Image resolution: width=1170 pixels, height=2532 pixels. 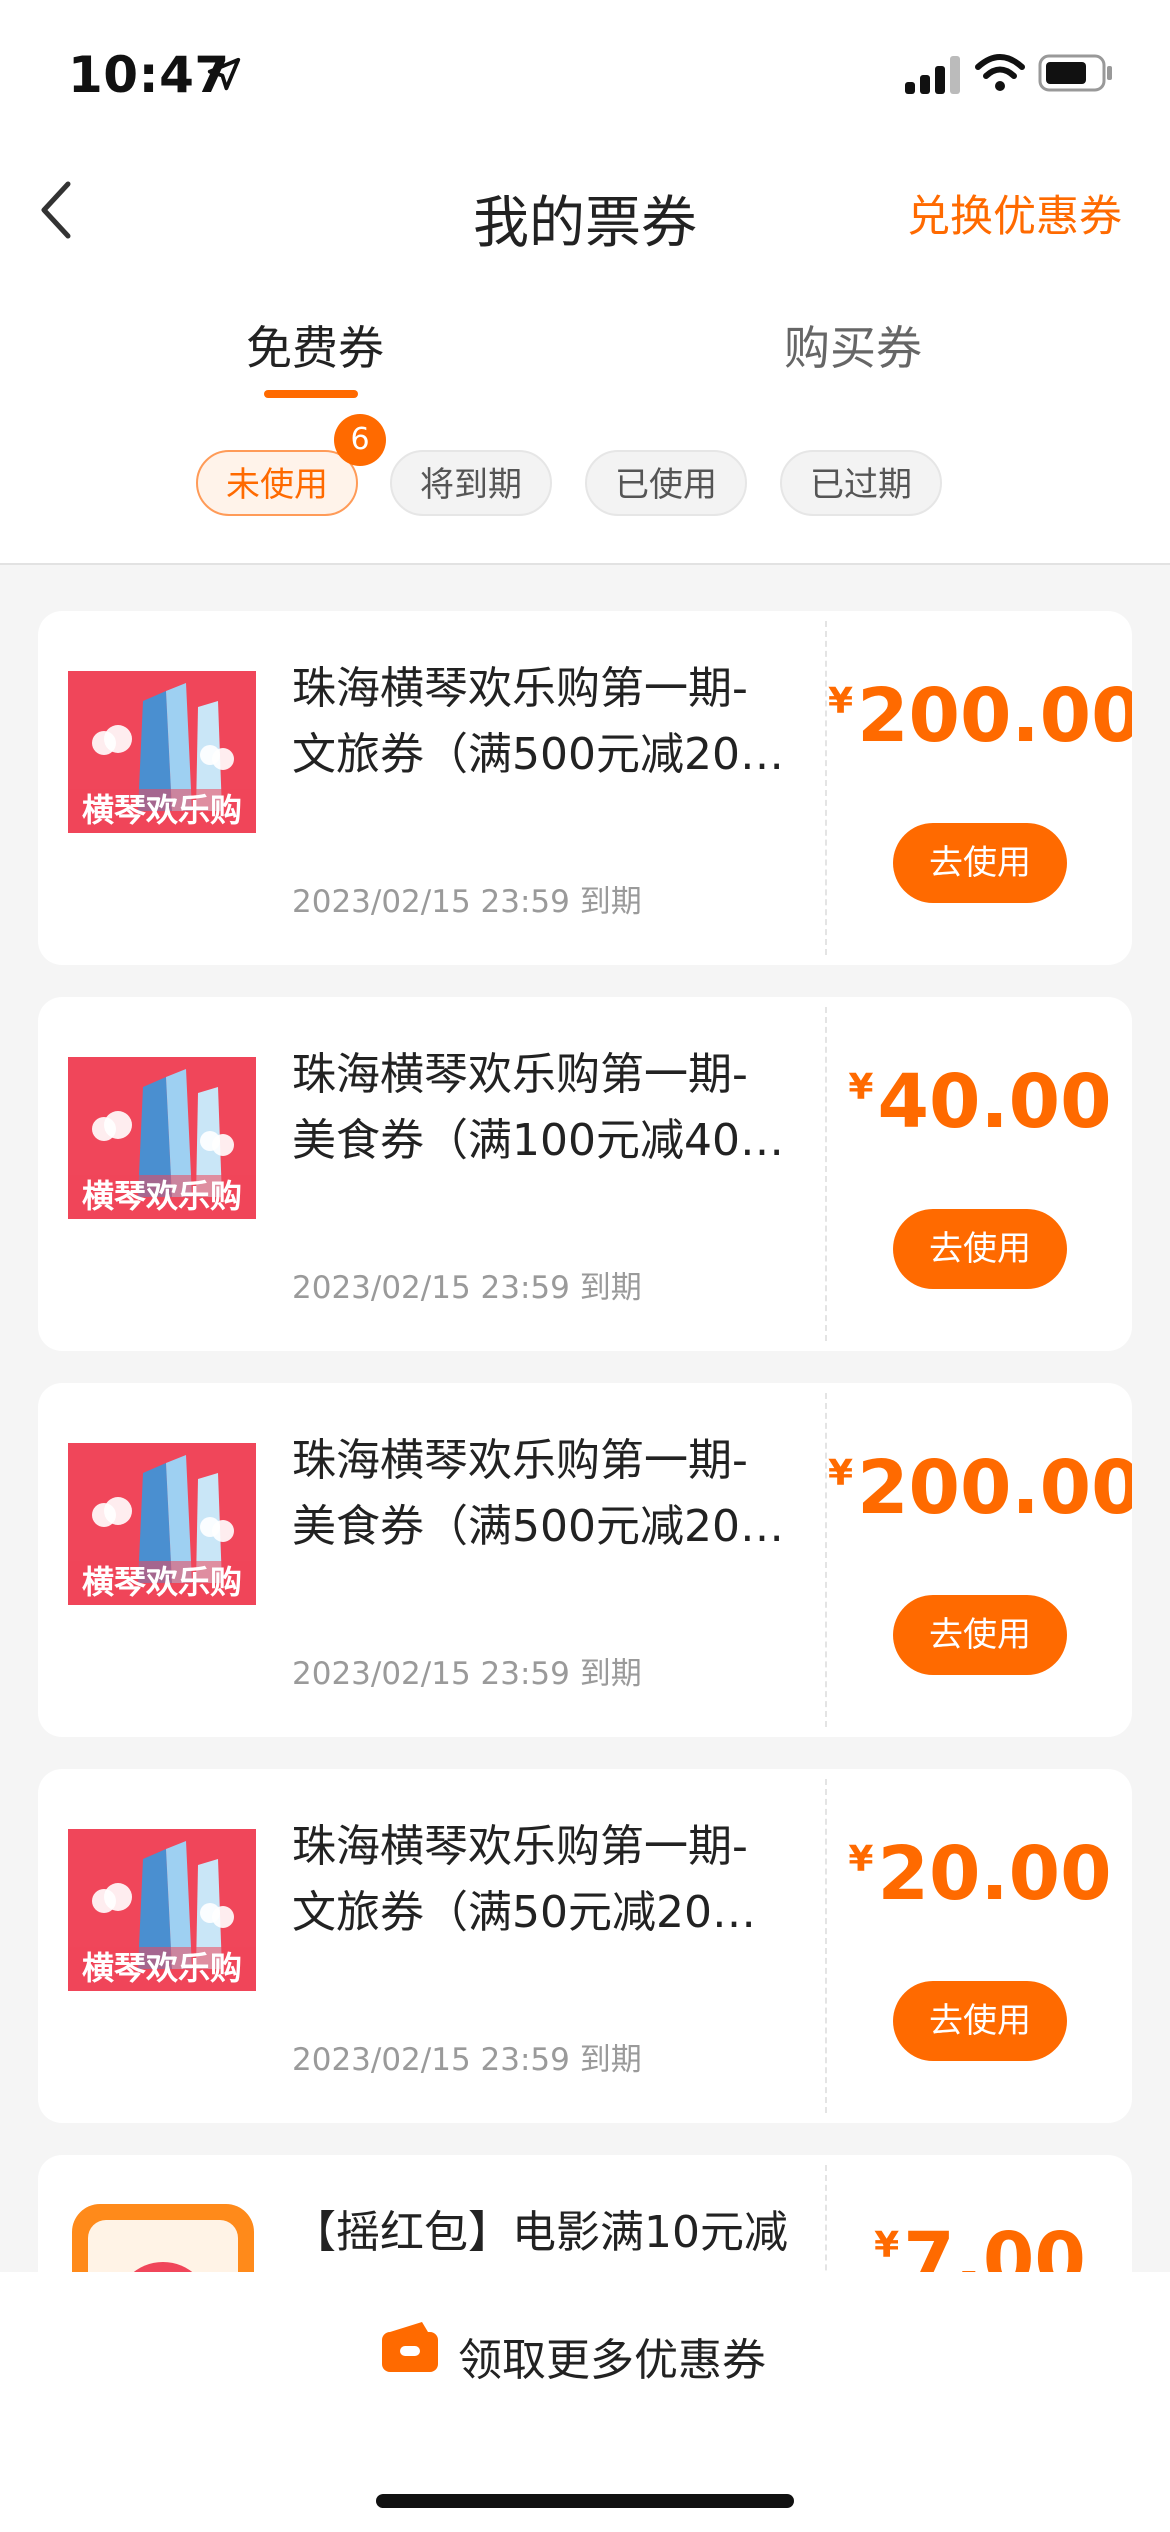 I want to click on coupon-title: 【摇红包】电影满10元减, so click(x=540, y=2232).